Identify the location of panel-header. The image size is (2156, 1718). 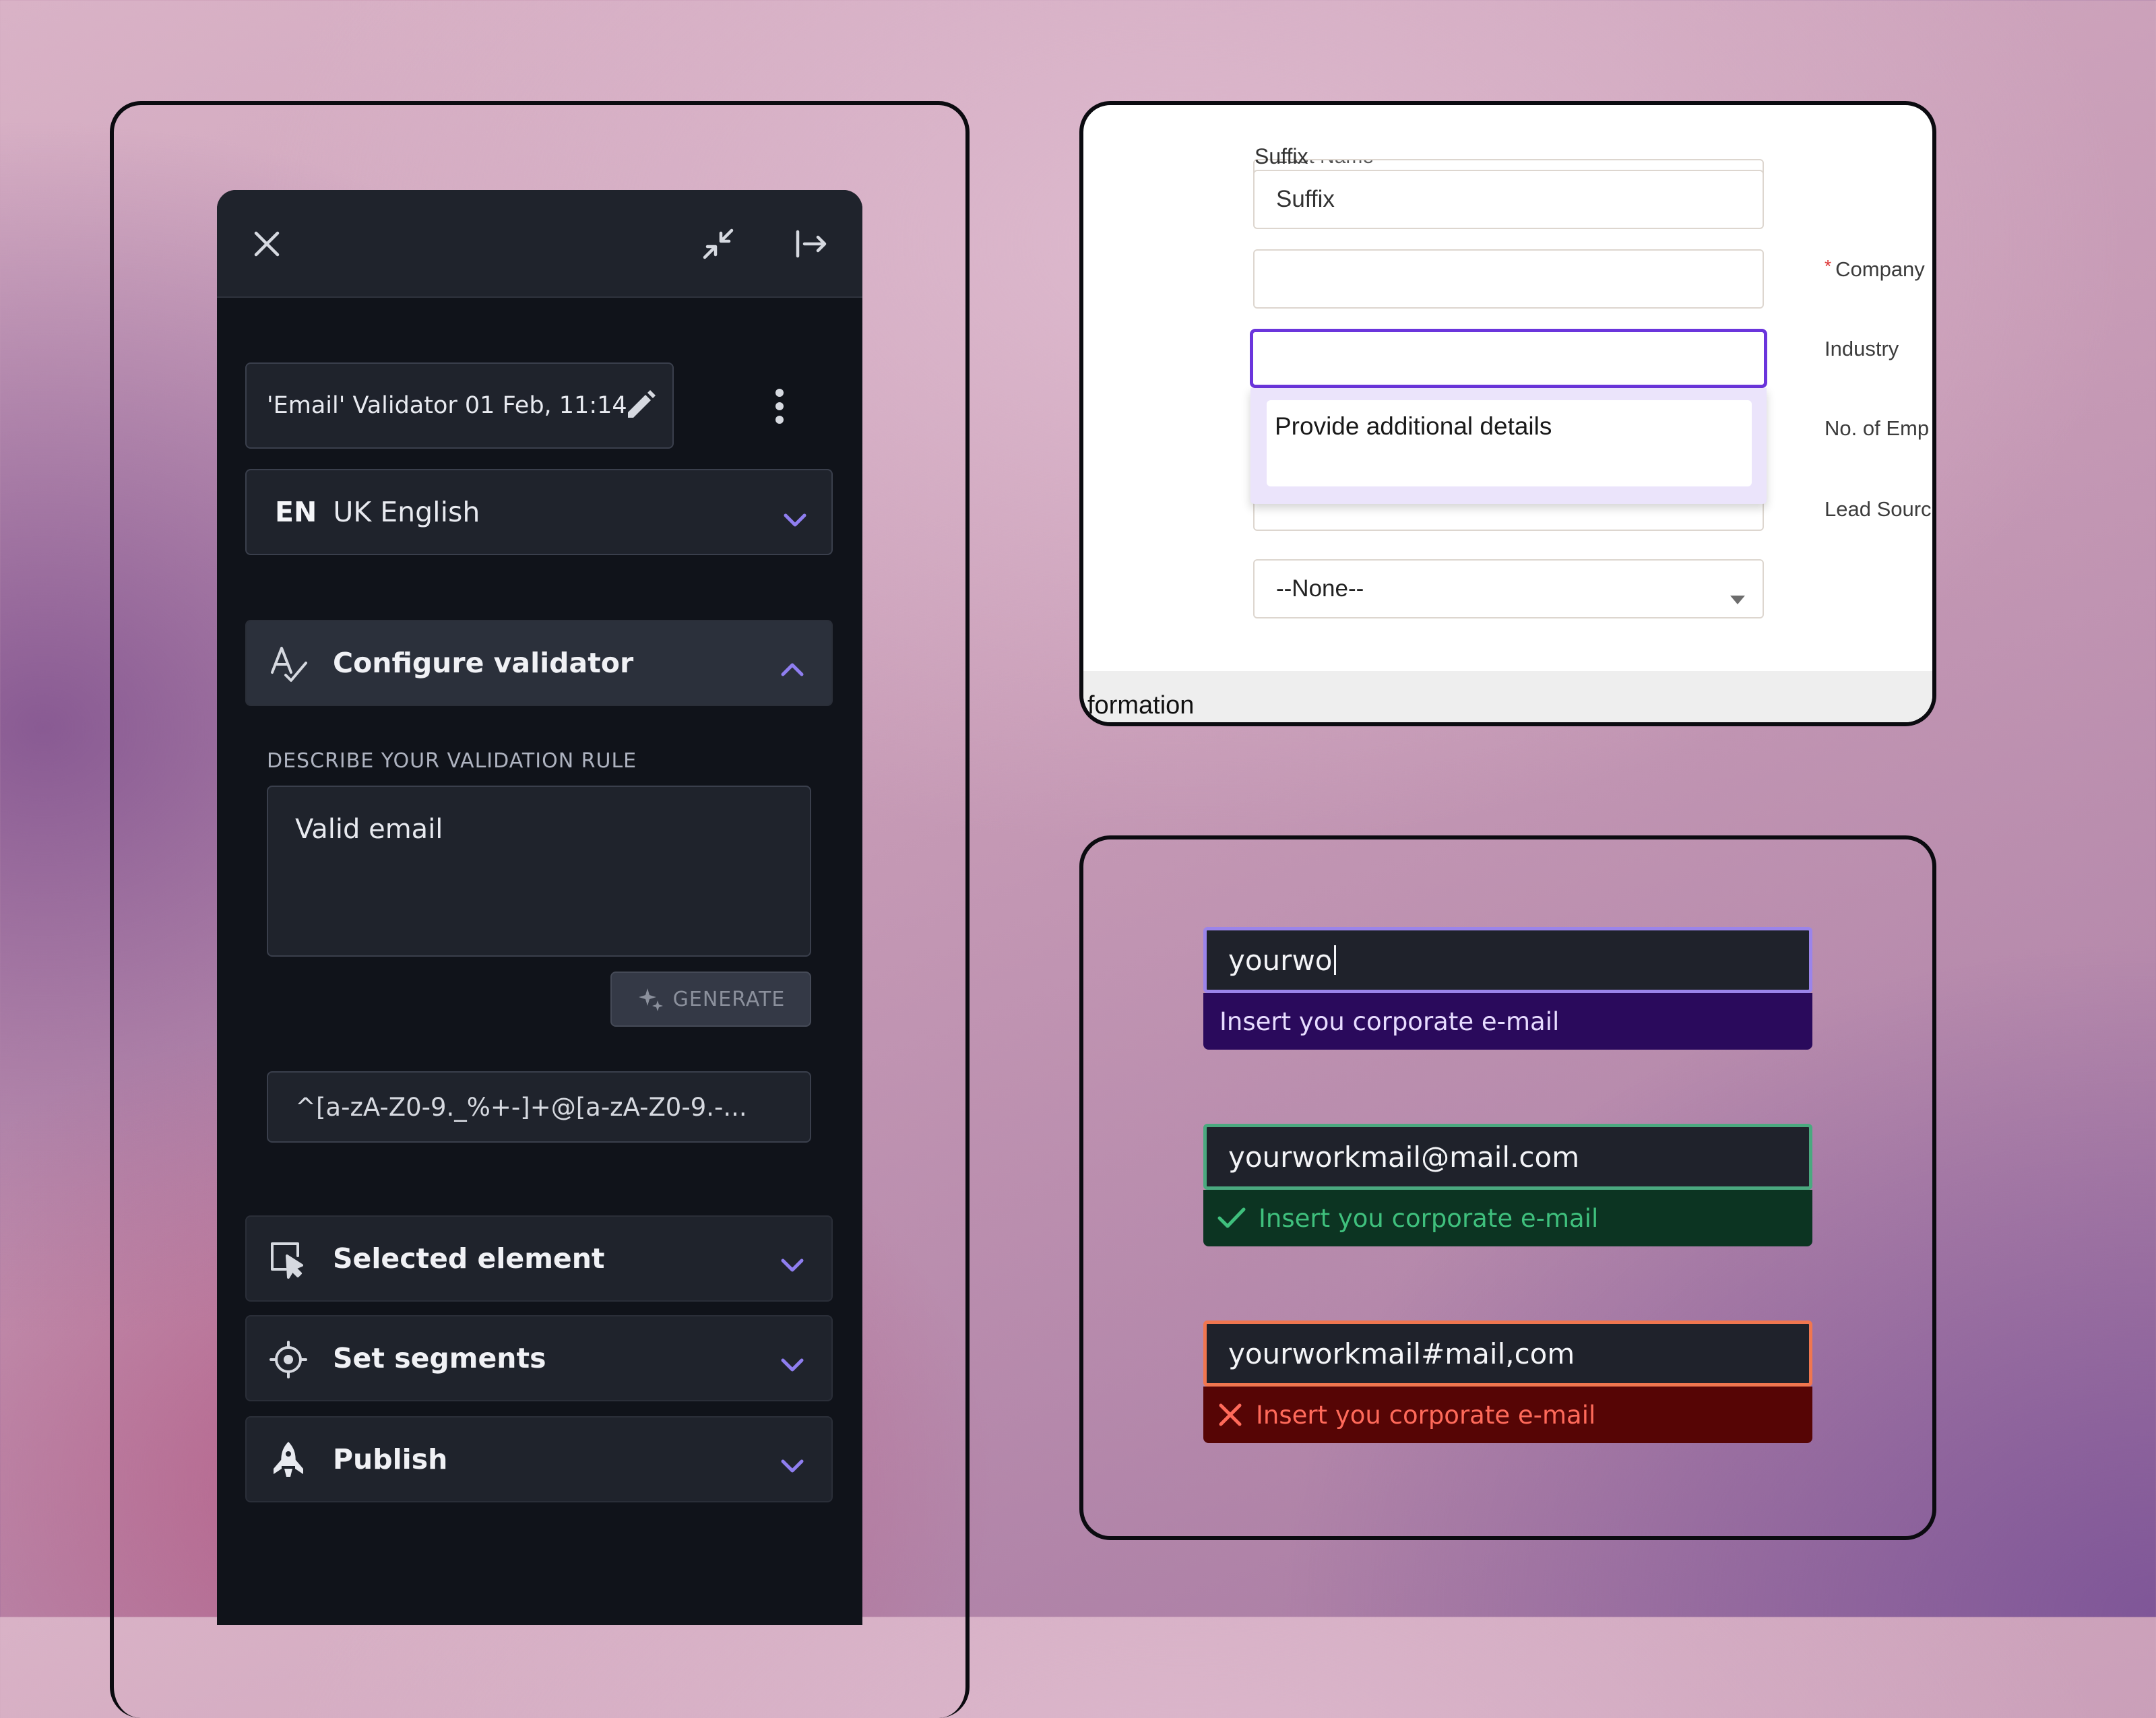
(539, 244).